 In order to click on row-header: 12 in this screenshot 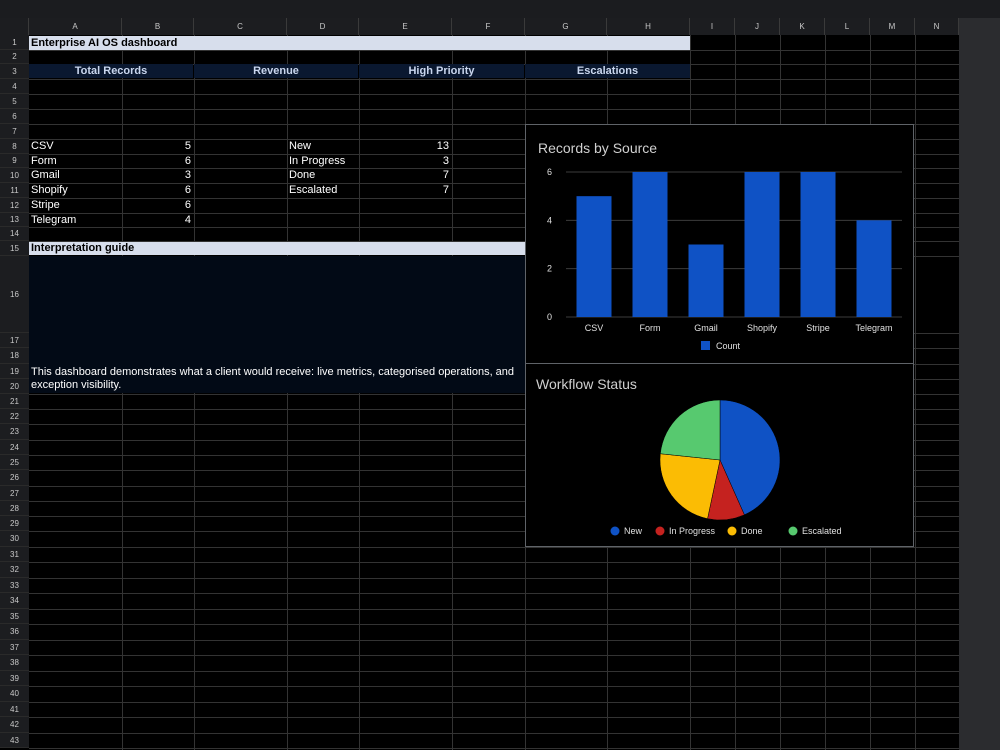, I will do `click(14, 205)`.